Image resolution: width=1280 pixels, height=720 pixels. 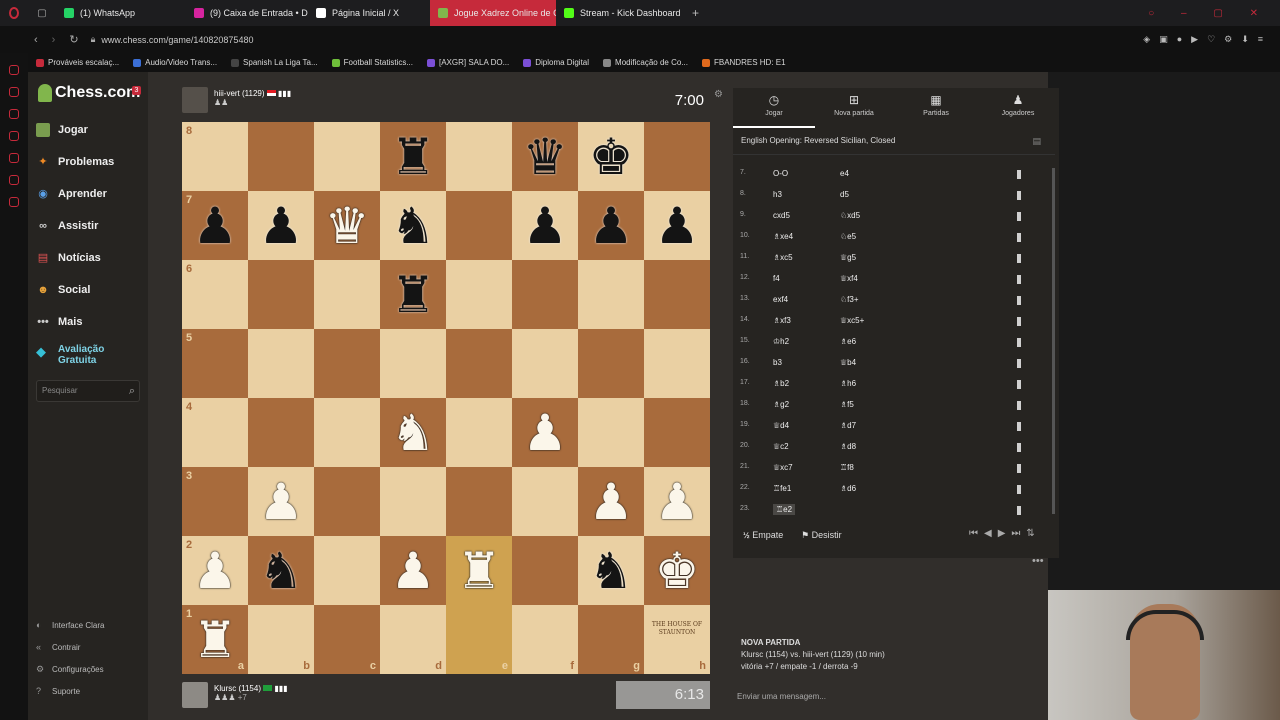 I want to click on search-icon: ⌕, so click(x=132, y=391).